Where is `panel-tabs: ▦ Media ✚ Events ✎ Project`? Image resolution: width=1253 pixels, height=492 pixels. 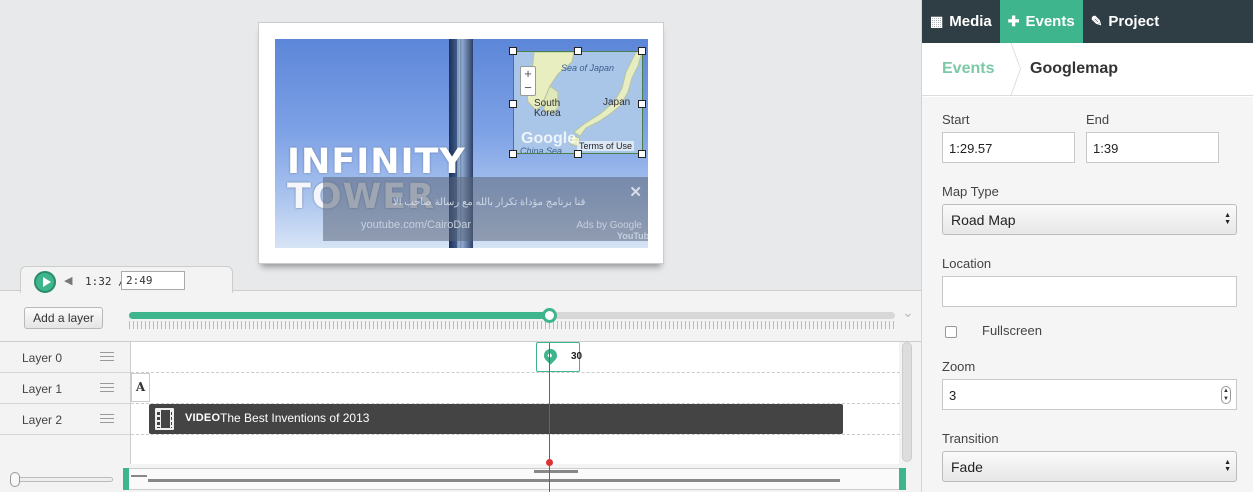 panel-tabs: ▦ Media ✚ Events ✎ Project is located at coordinates (1087, 21).